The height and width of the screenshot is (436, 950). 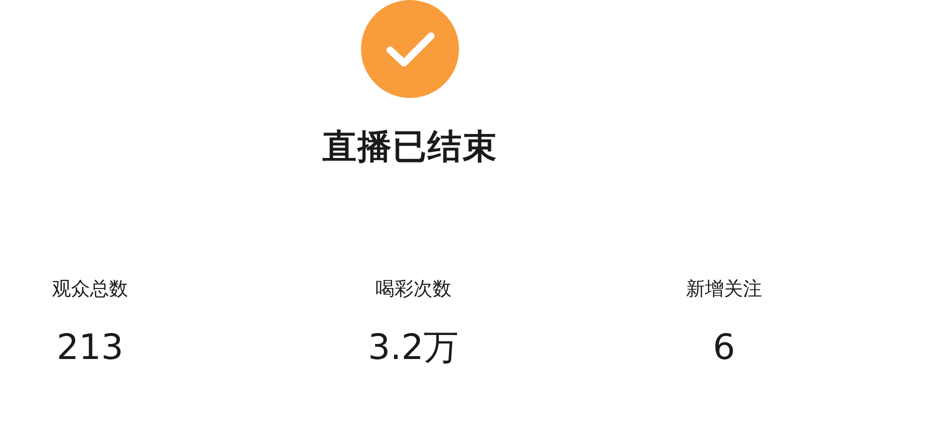 I want to click on stat-label: 观众总数, so click(x=90, y=289).